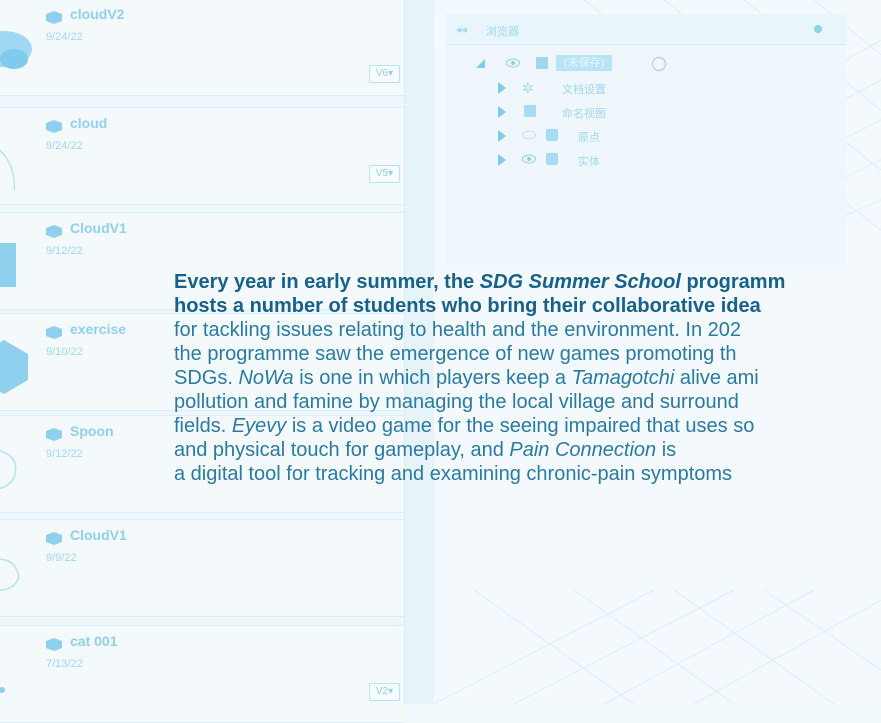  I want to click on file-name: cloud, so click(89, 123).